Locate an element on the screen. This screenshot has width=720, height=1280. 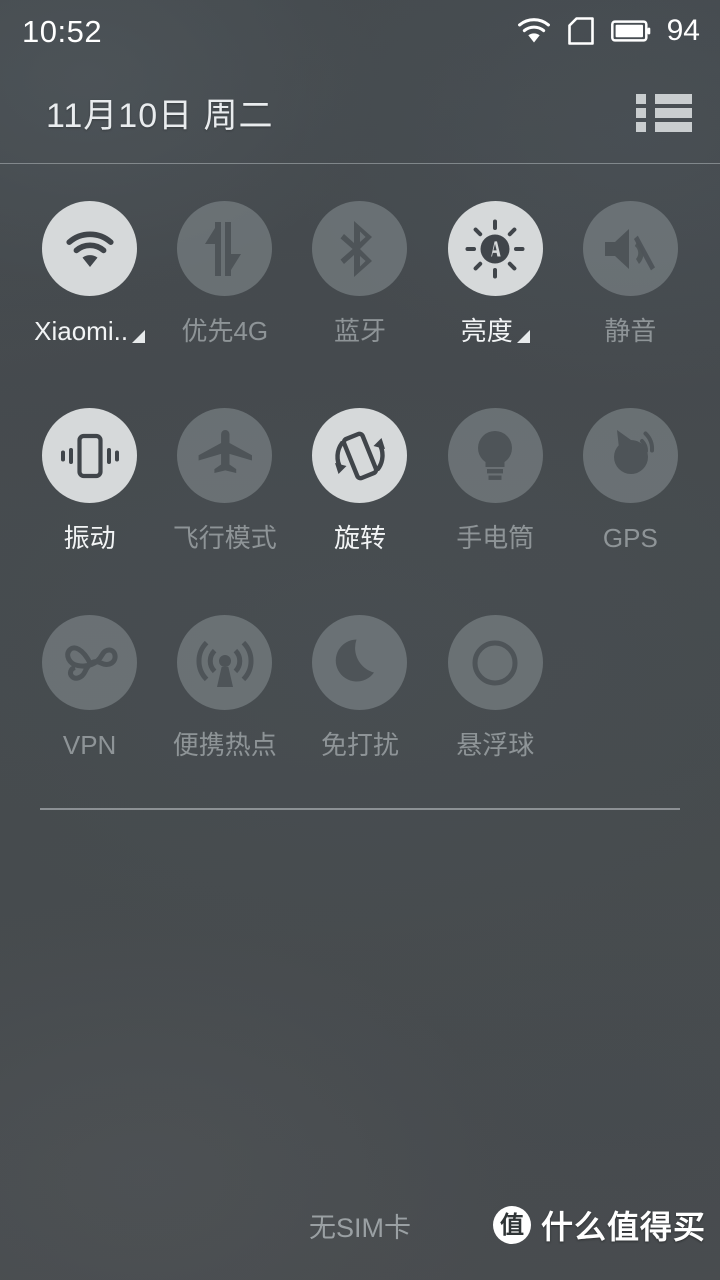
quick-tile-label: GPS is located at coordinates (630, 538).